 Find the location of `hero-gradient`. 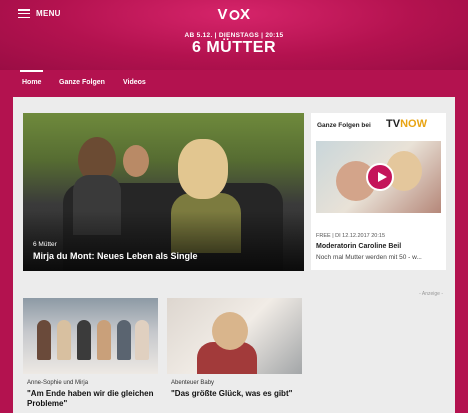

hero-gradient is located at coordinates (163, 241).